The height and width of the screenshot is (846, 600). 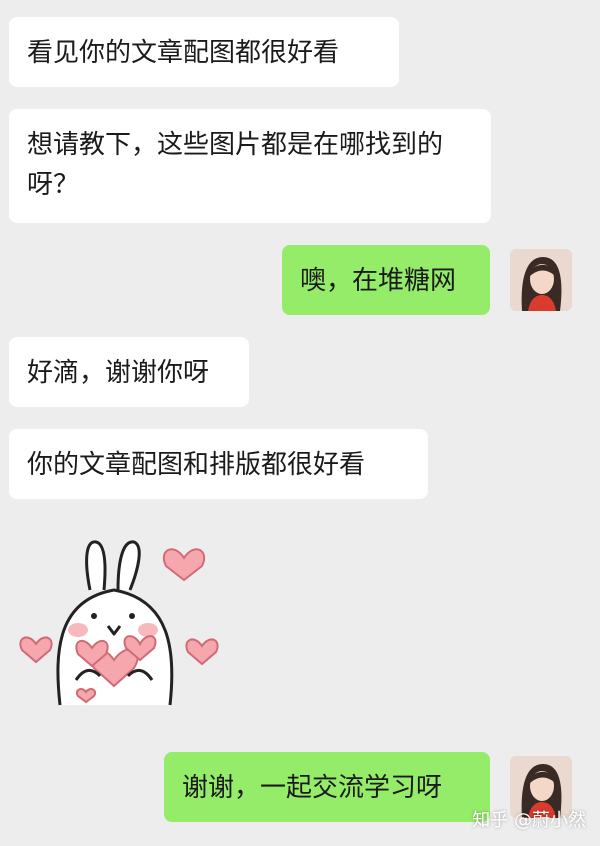 I want to click on incoming-message-bubble: 好滴，谢谢你呀, so click(x=129, y=372).